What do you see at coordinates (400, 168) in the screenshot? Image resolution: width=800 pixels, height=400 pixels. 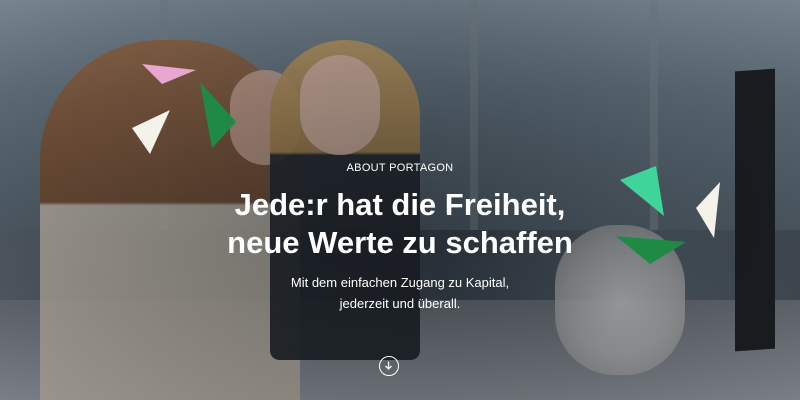 I see `section-eyebrow: ABOUT PORTAGON` at bounding box center [400, 168].